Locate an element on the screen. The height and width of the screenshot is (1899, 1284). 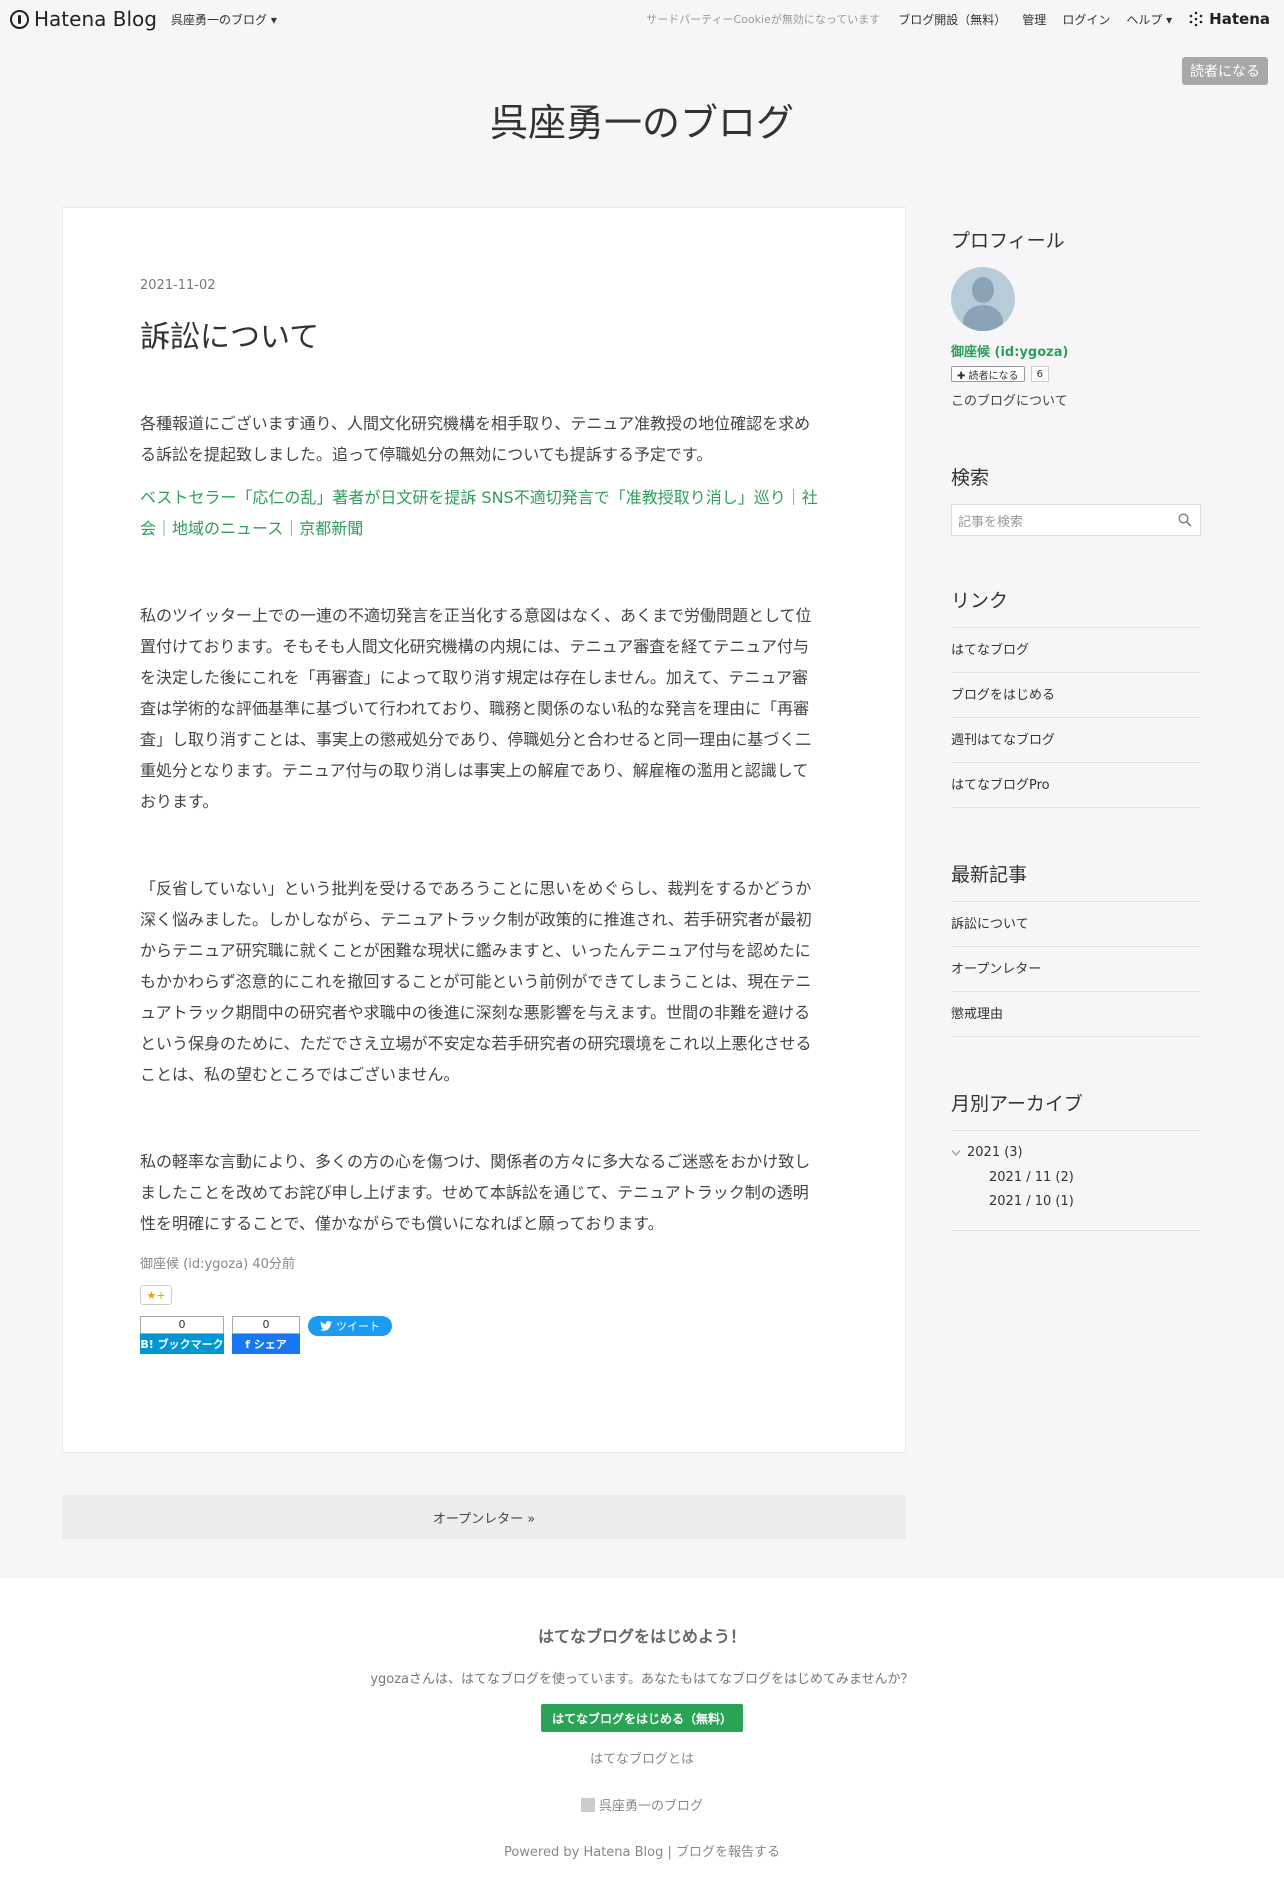
recent-item: 懲戒理由 is located at coordinates (1076, 1014).